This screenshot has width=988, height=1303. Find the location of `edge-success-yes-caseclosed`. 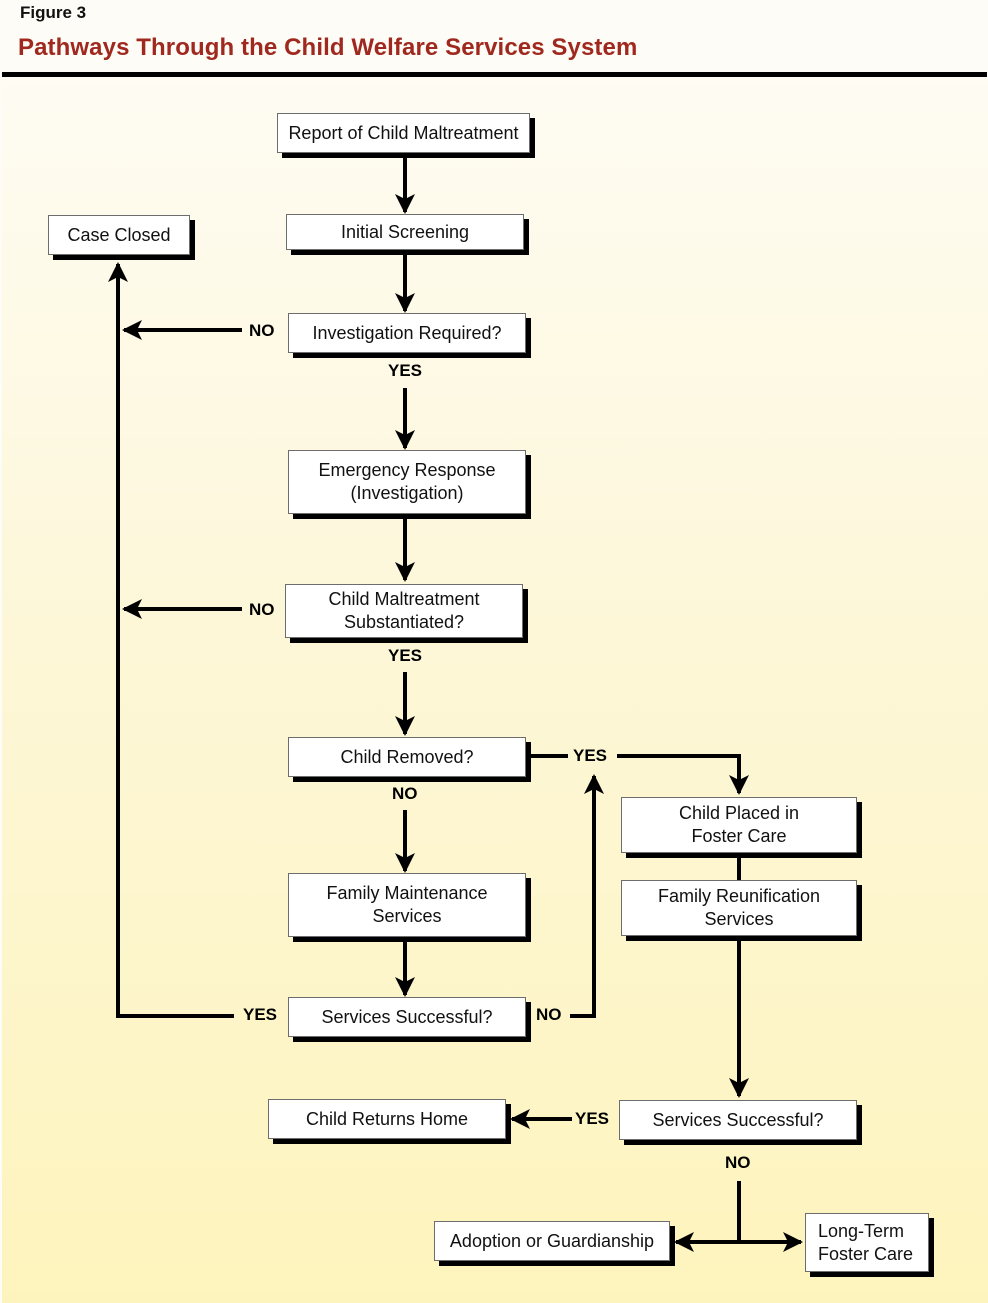

edge-success-yes-caseclosed is located at coordinates (171, 640).